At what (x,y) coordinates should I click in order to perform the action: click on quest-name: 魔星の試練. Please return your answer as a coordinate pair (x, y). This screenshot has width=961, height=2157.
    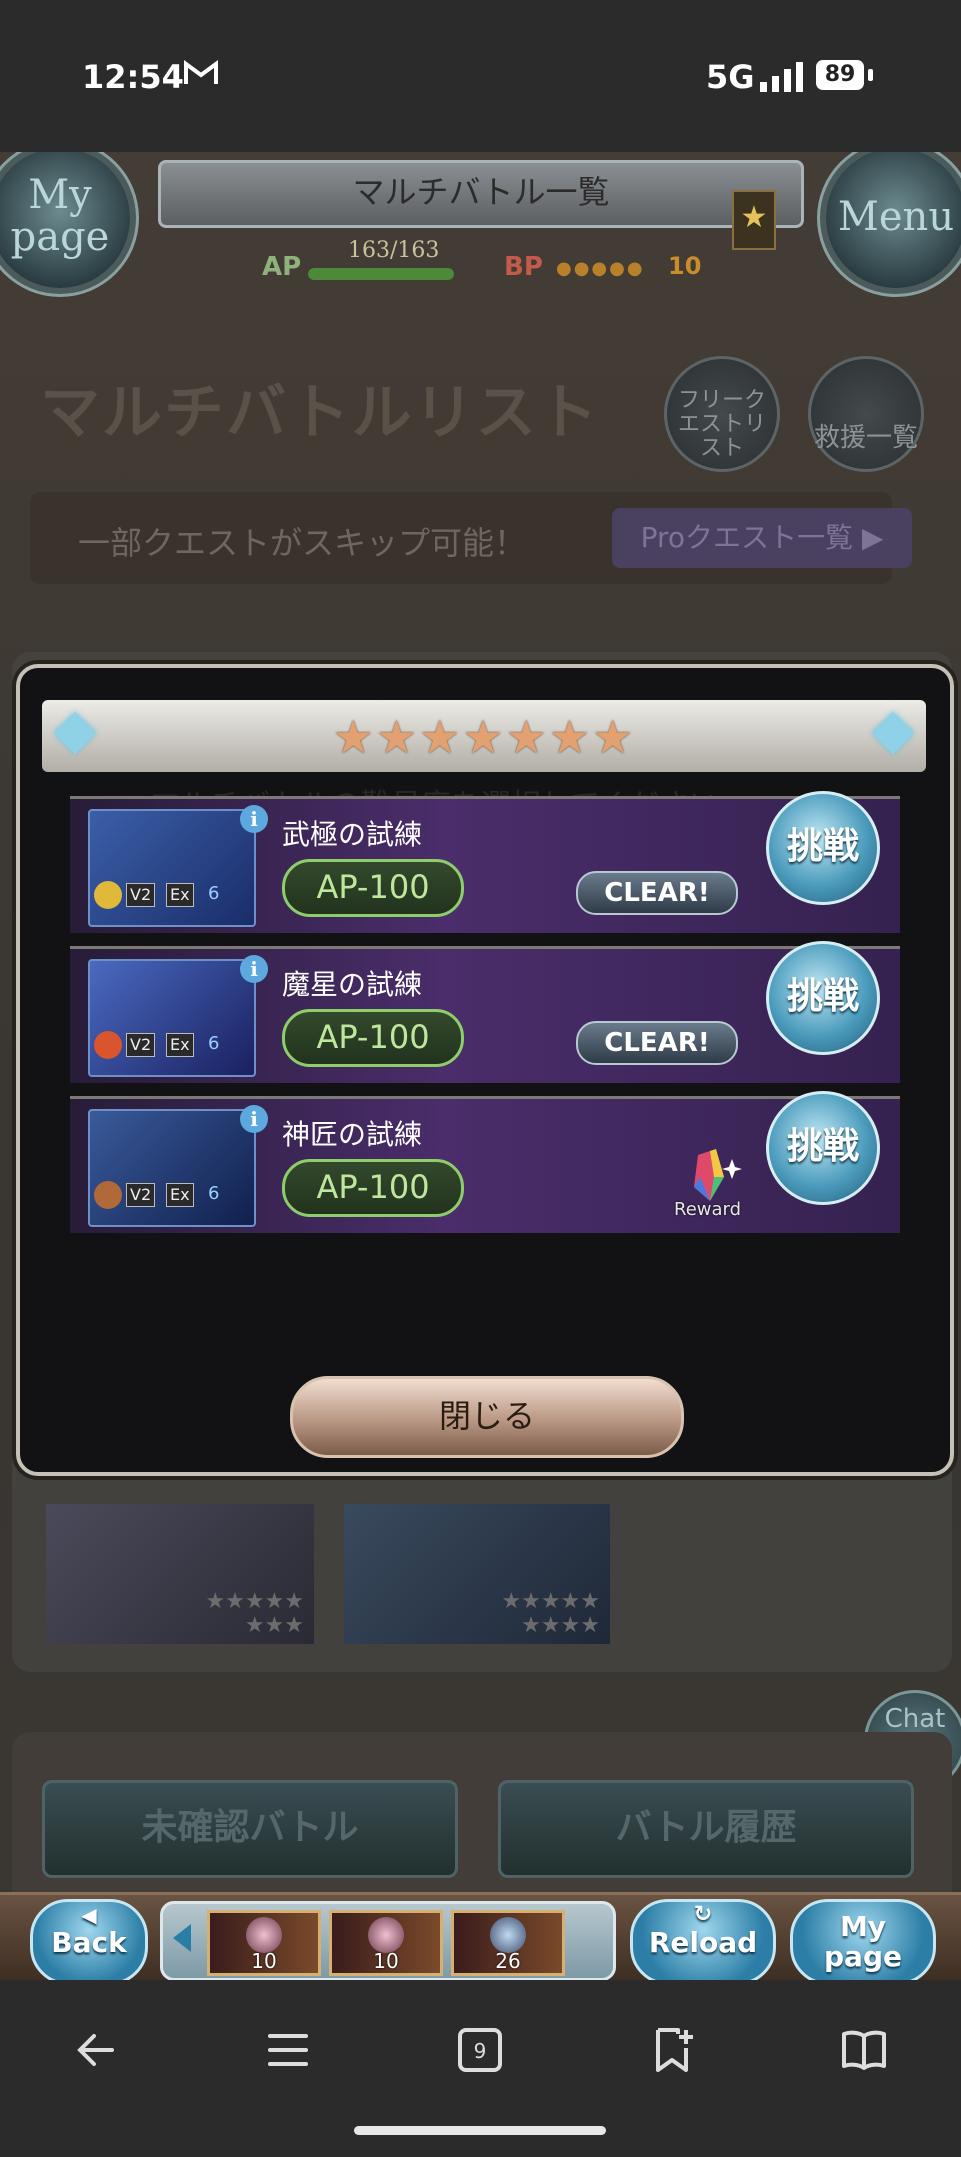
    Looking at the image, I should click on (352, 984).